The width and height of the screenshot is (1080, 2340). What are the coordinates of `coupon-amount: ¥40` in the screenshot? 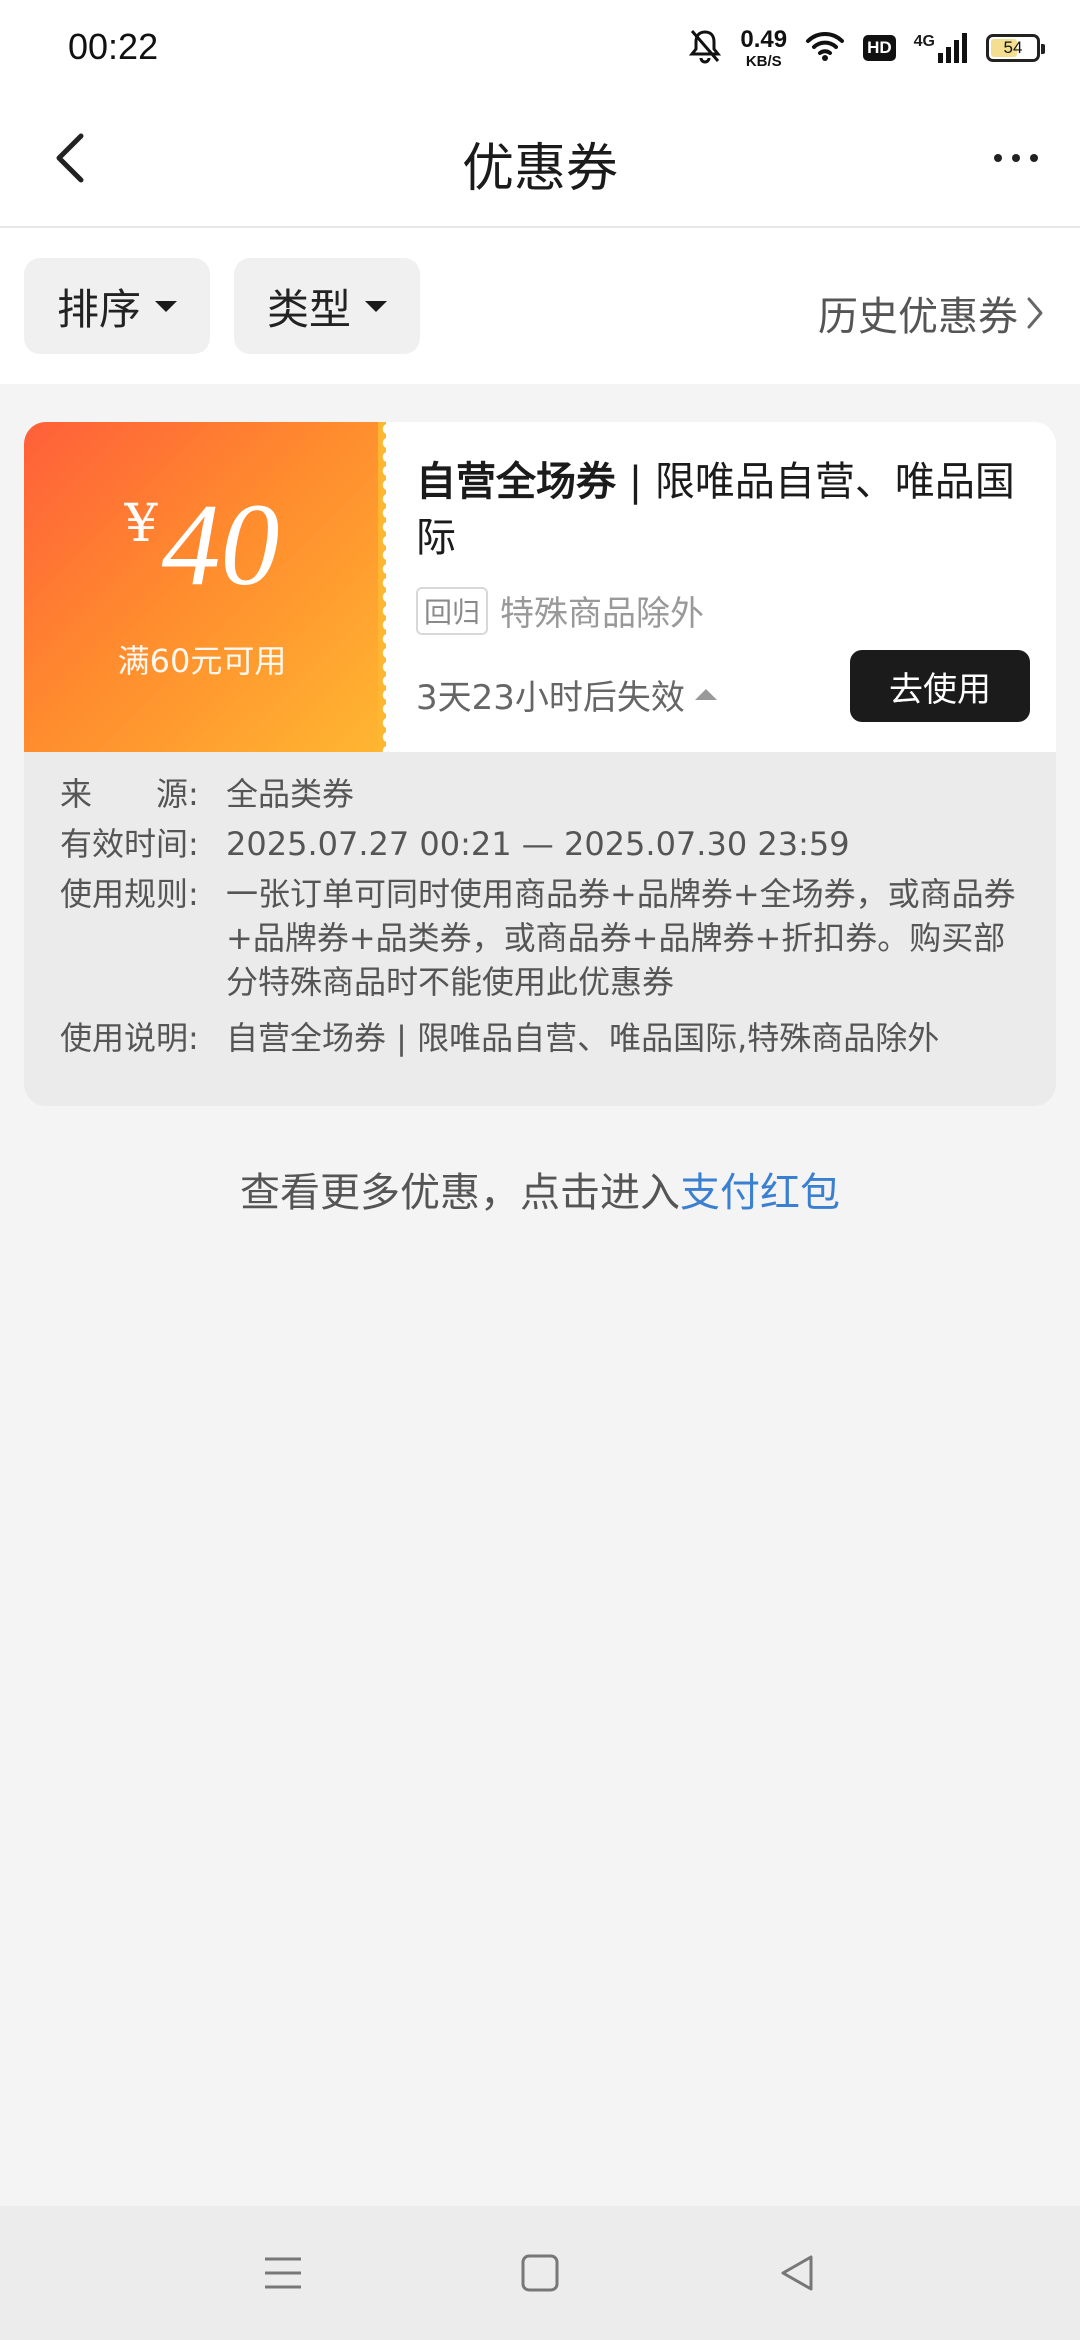 It's located at (202, 545).